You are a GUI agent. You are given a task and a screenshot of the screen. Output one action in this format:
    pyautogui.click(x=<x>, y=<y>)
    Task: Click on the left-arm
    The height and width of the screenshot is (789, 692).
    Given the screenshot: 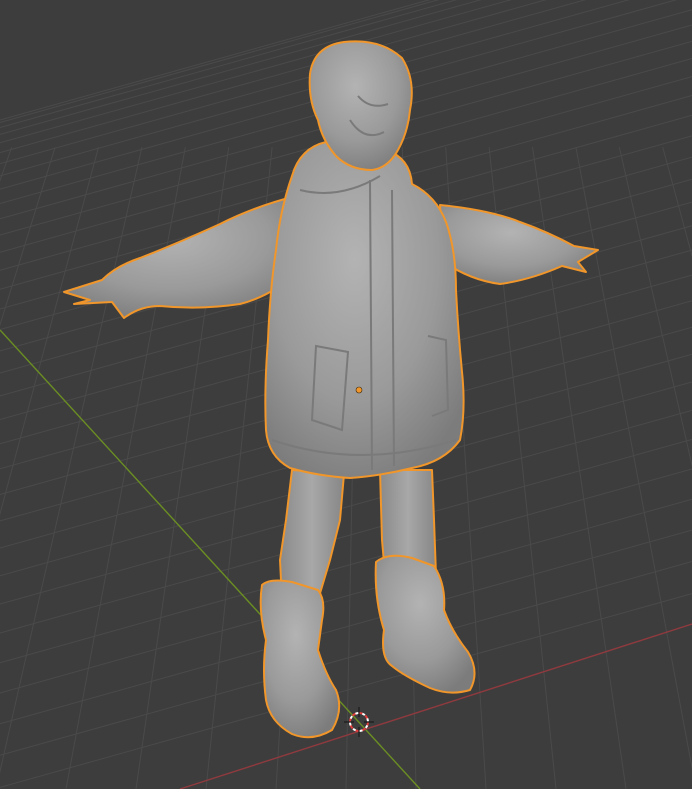 What is the action you would take?
    pyautogui.click(x=182, y=257)
    